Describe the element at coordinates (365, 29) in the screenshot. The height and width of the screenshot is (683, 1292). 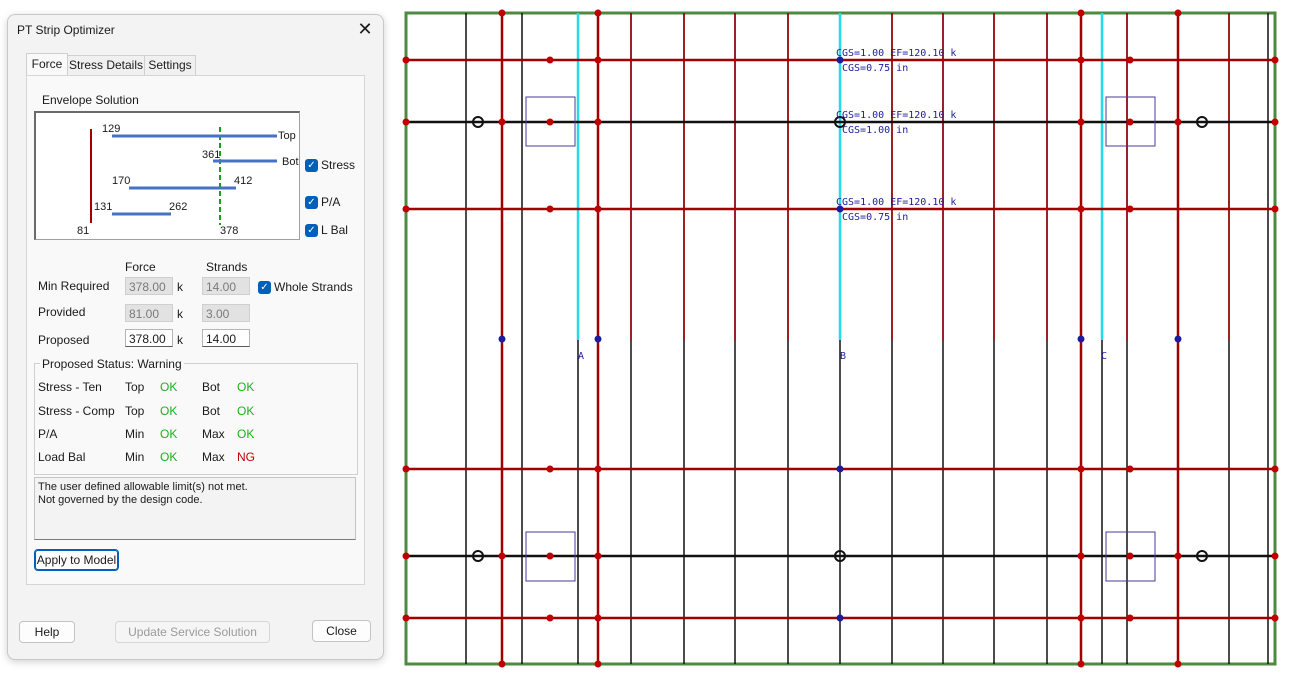
I see `close-icon: ✕` at that location.